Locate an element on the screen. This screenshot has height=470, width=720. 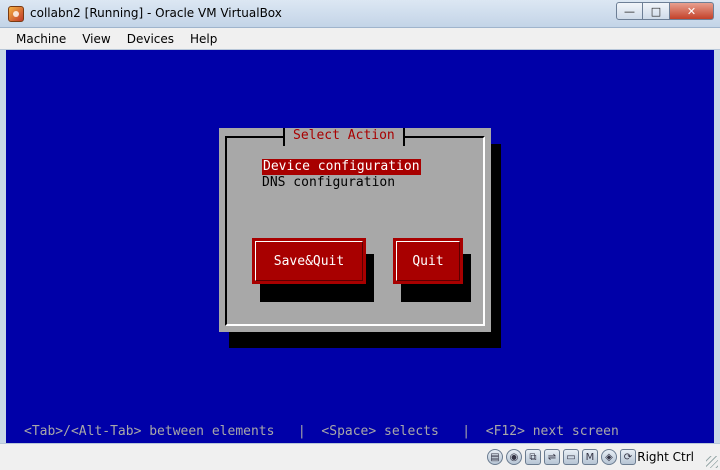
menu-bar: Machine View Devices Help is located at coordinates (360, 39).